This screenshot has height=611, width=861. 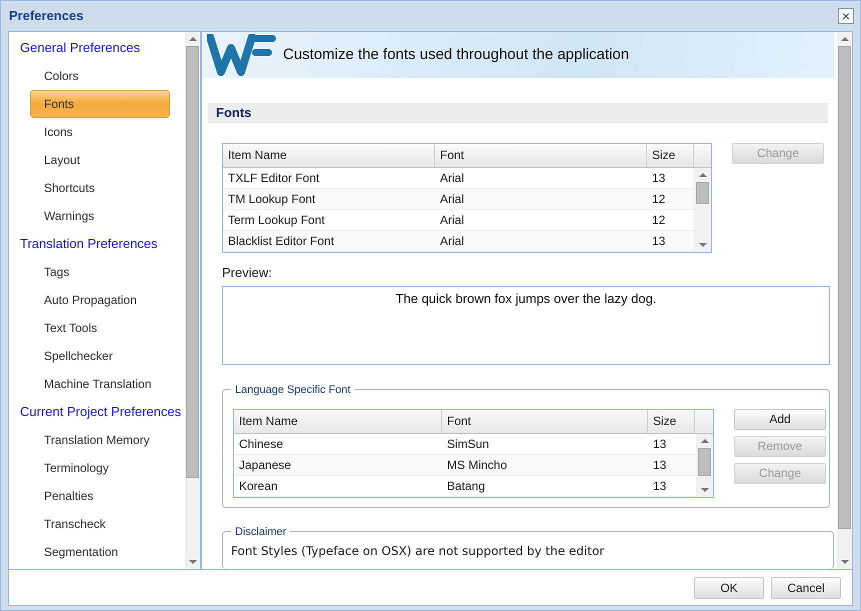 What do you see at coordinates (281, 241) in the screenshot?
I see `table-cell-text: Blacklist Editor Font` at bounding box center [281, 241].